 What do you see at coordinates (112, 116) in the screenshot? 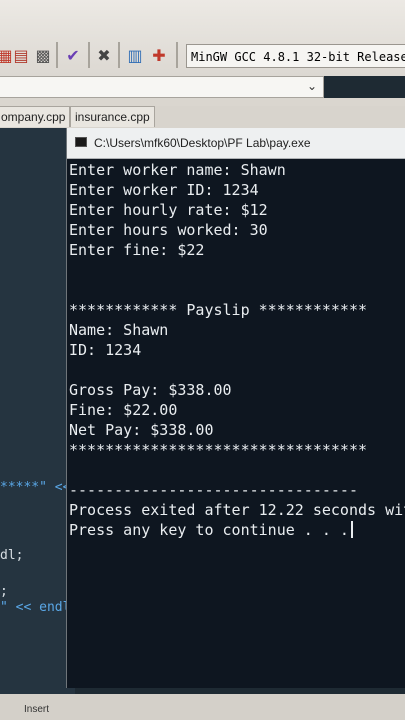
I see `tab-insurance: insurance.cpp` at bounding box center [112, 116].